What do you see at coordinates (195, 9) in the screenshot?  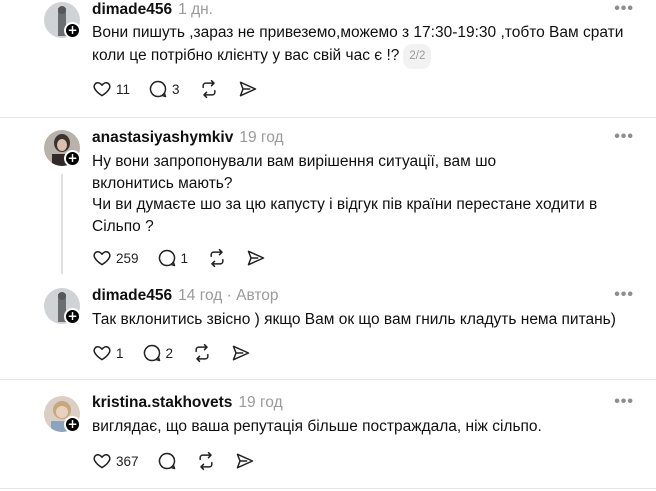 I see `post-time: 1 дн.` at bounding box center [195, 9].